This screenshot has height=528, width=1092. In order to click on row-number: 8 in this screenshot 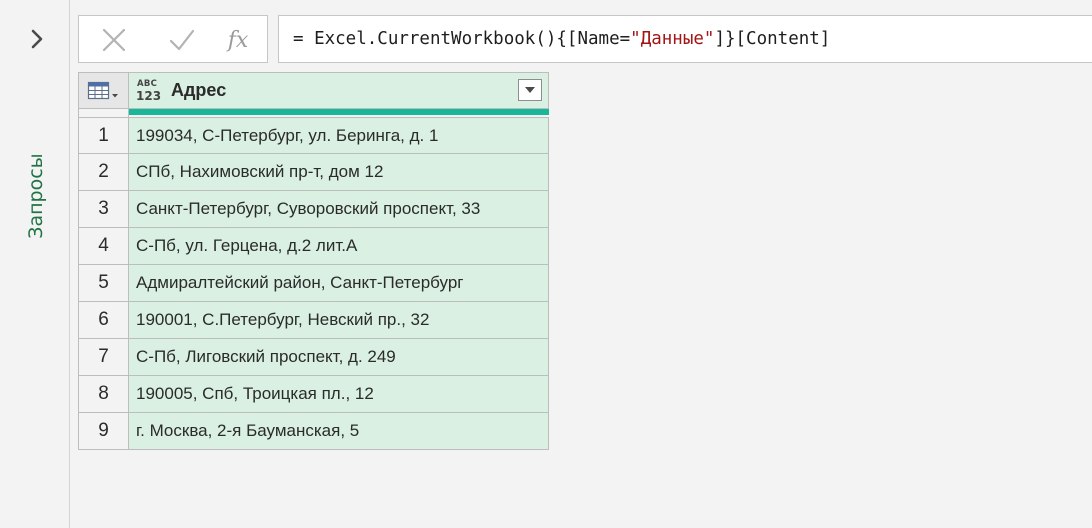, I will do `click(103, 394)`.